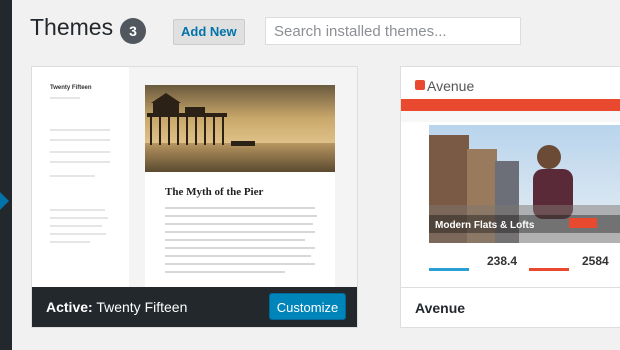 This screenshot has height=350, width=620. Describe the element at coordinates (524, 184) in the screenshot. I see `preview-hero-image: Modern Flats & Lofts` at that location.